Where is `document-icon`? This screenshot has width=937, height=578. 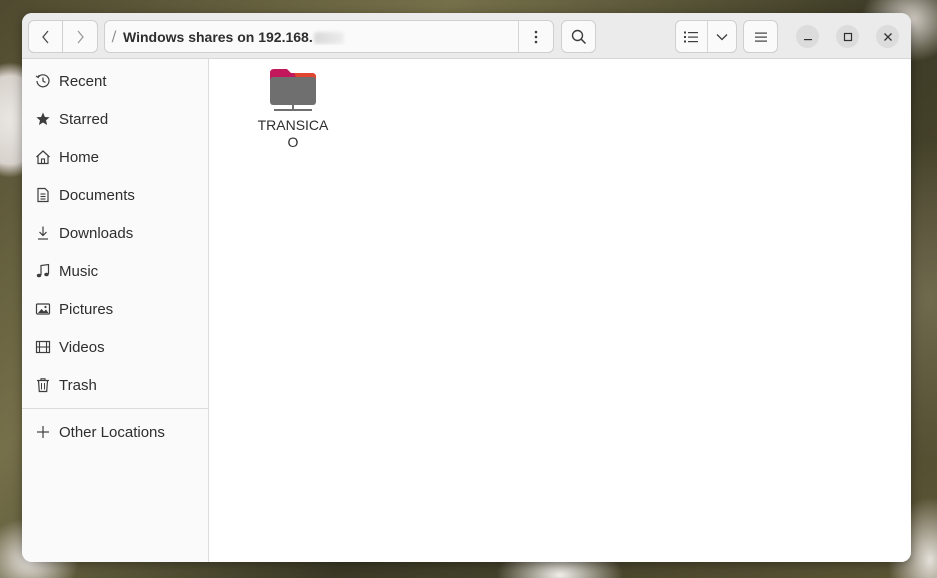 document-icon is located at coordinates (43, 195).